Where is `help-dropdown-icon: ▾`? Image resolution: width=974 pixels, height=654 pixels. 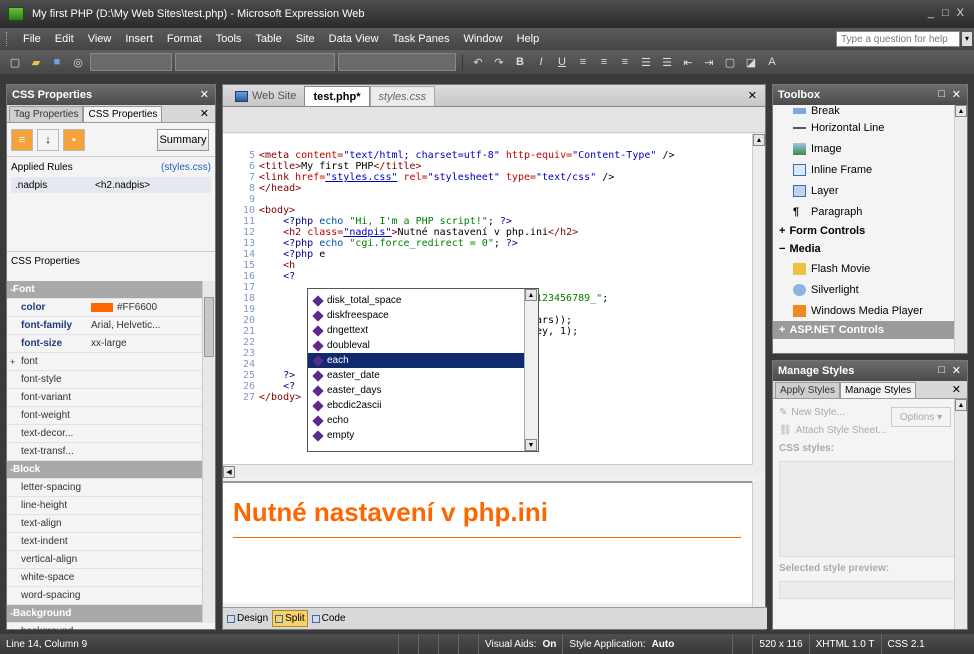
help-dropdown-icon: ▾ is located at coordinates (967, 39).